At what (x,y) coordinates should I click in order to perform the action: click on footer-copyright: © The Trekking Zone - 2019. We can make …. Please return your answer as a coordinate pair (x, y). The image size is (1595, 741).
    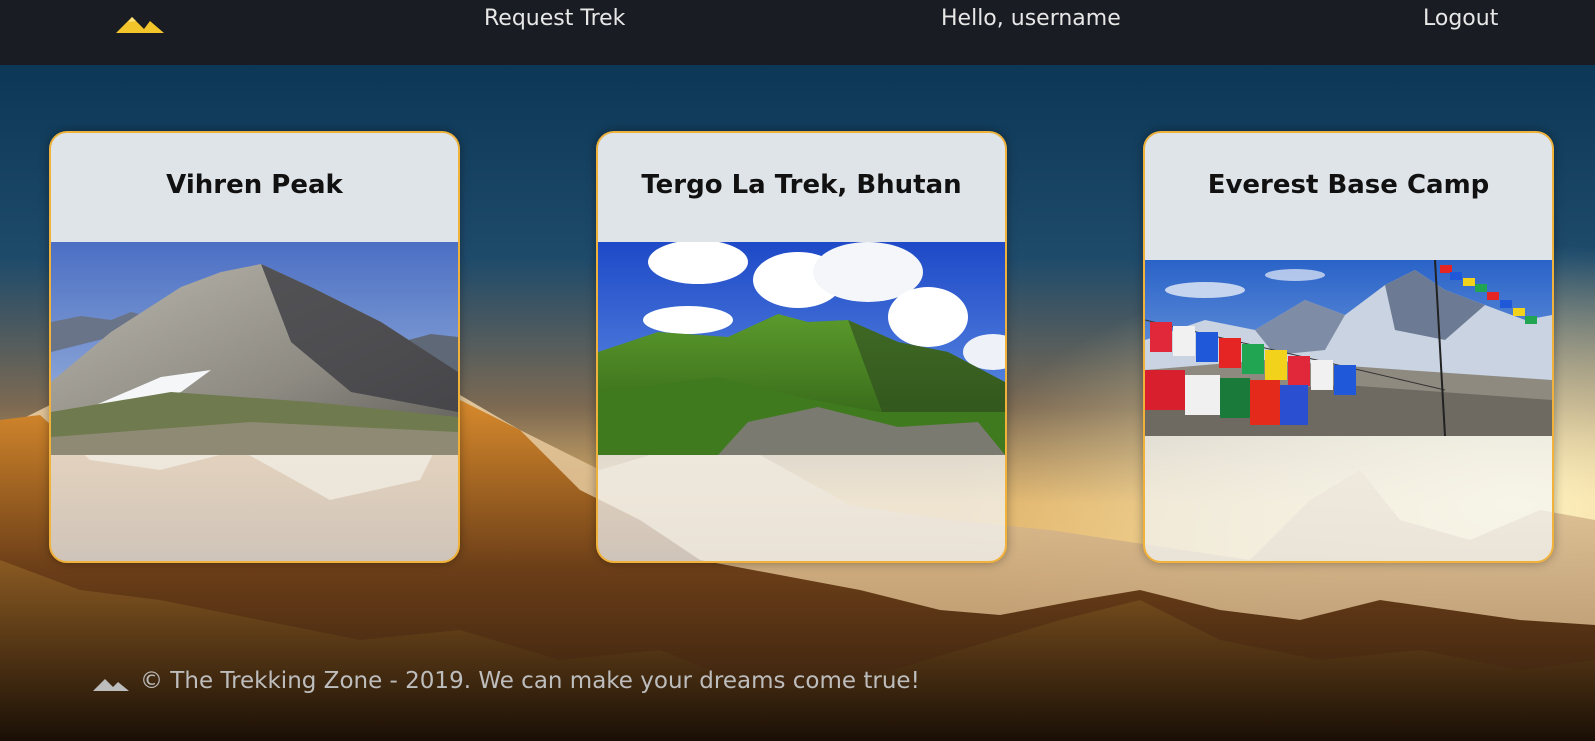
    Looking at the image, I should click on (530, 681).